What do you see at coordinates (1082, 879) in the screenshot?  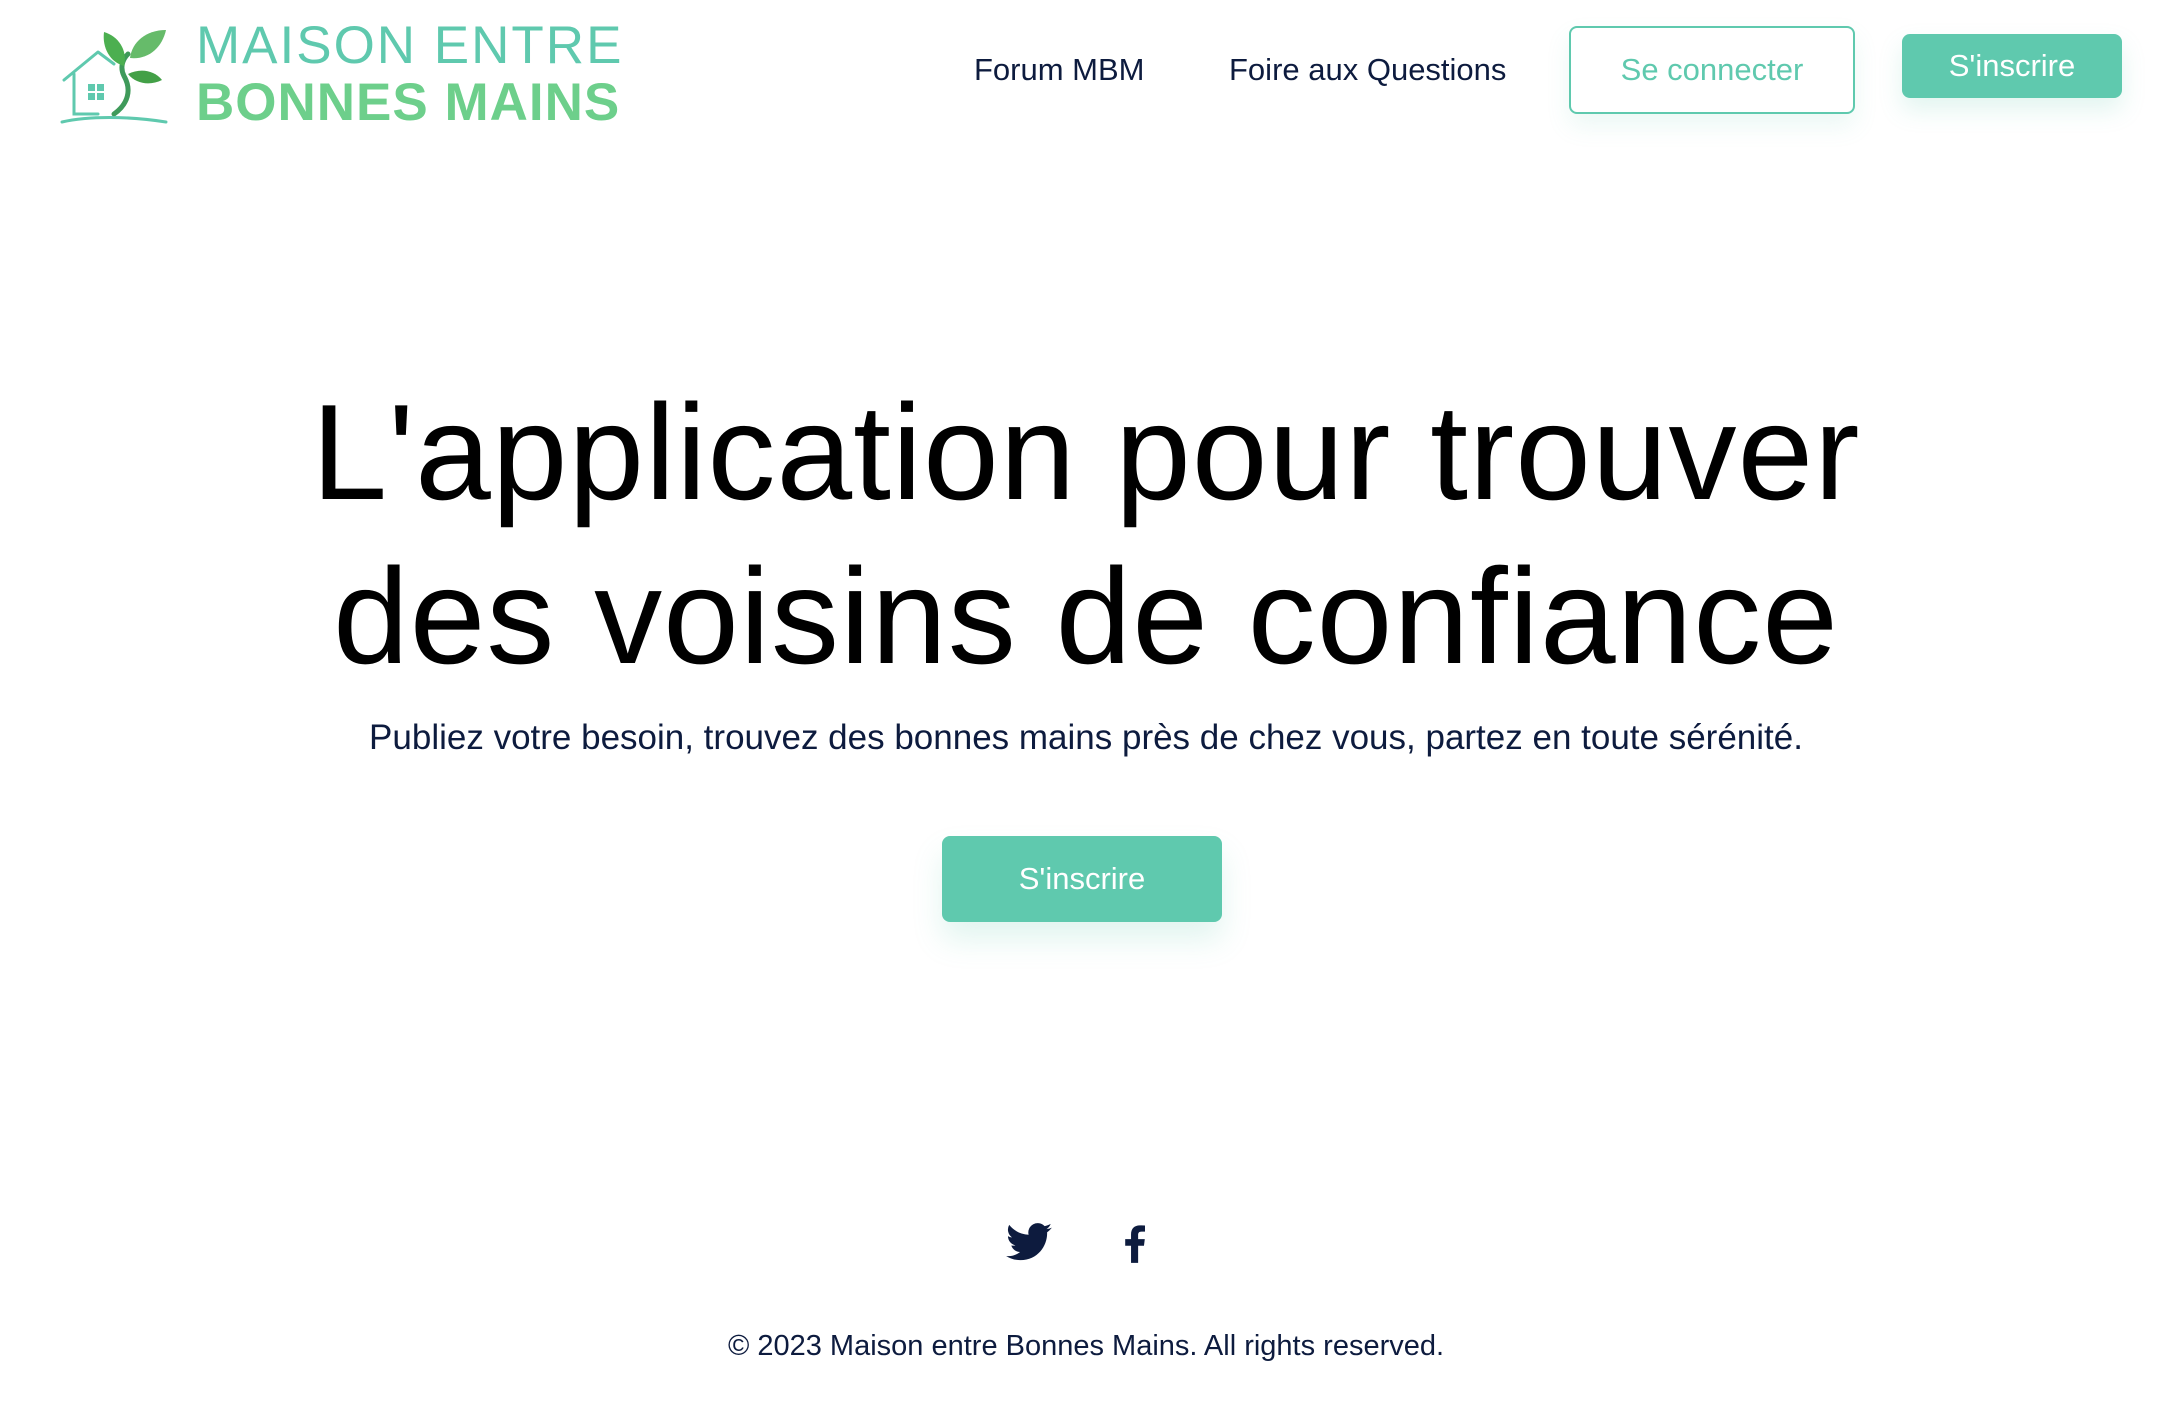 I see `hero-signup-button: S'inscrire` at bounding box center [1082, 879].